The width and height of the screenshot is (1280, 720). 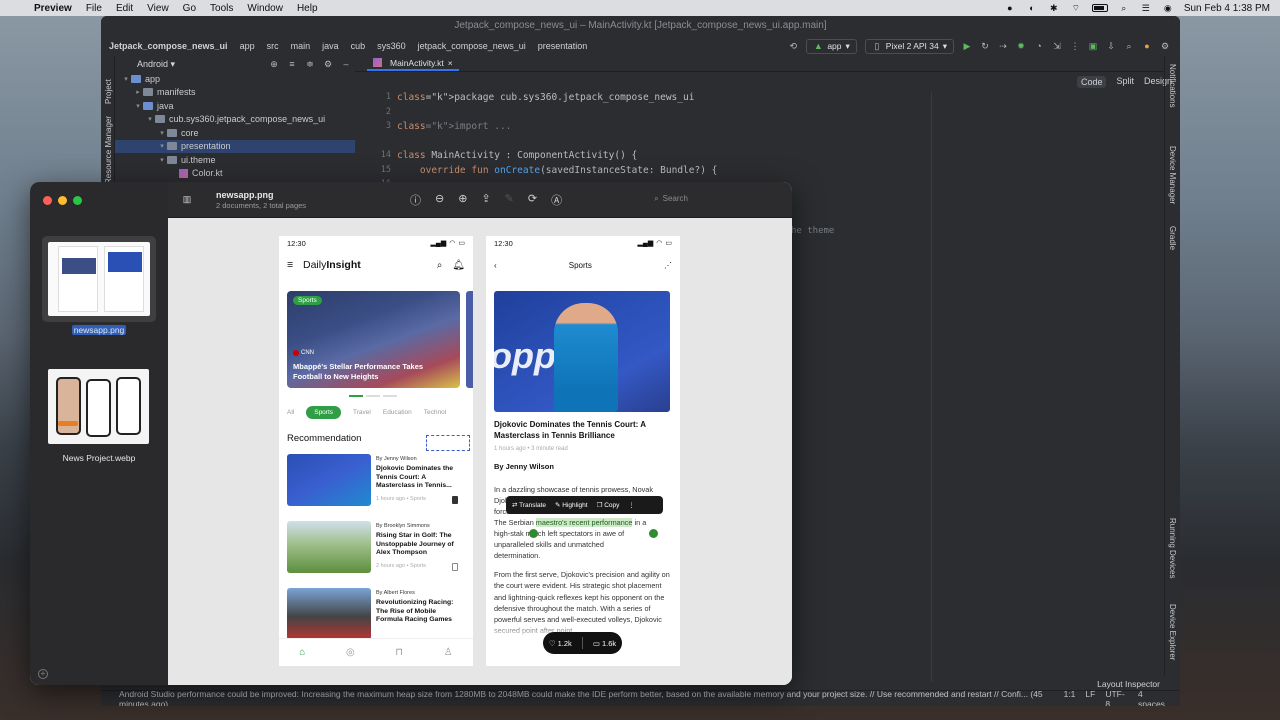 I want to click on selection-start-handle, so click(x=533, y=533).